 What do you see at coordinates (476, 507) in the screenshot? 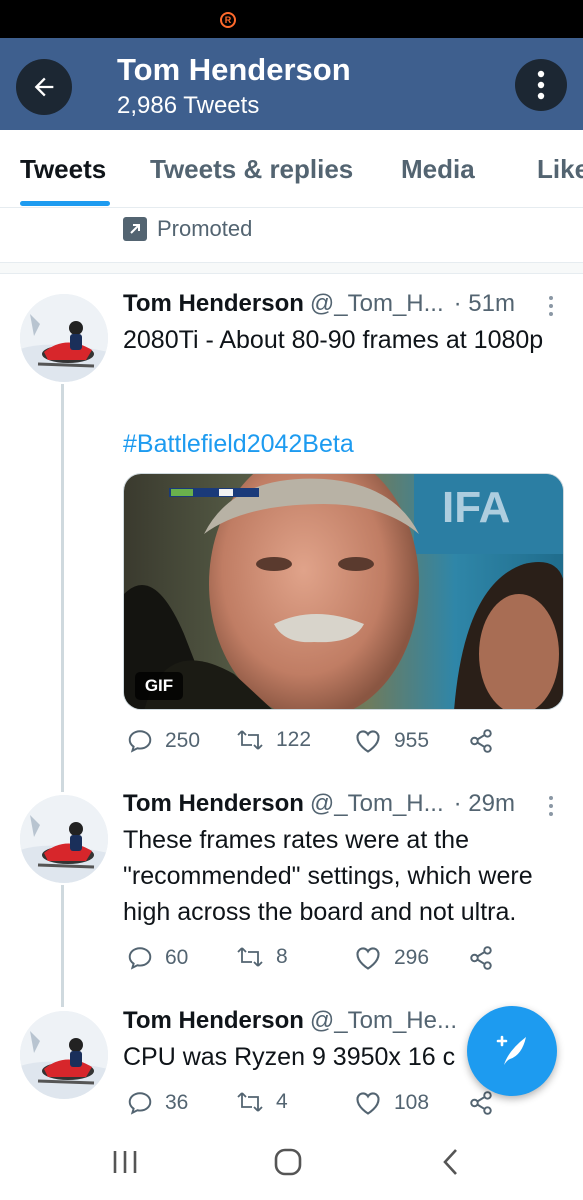
I see `svg-text: IFA` at bounding box center [476, 507].